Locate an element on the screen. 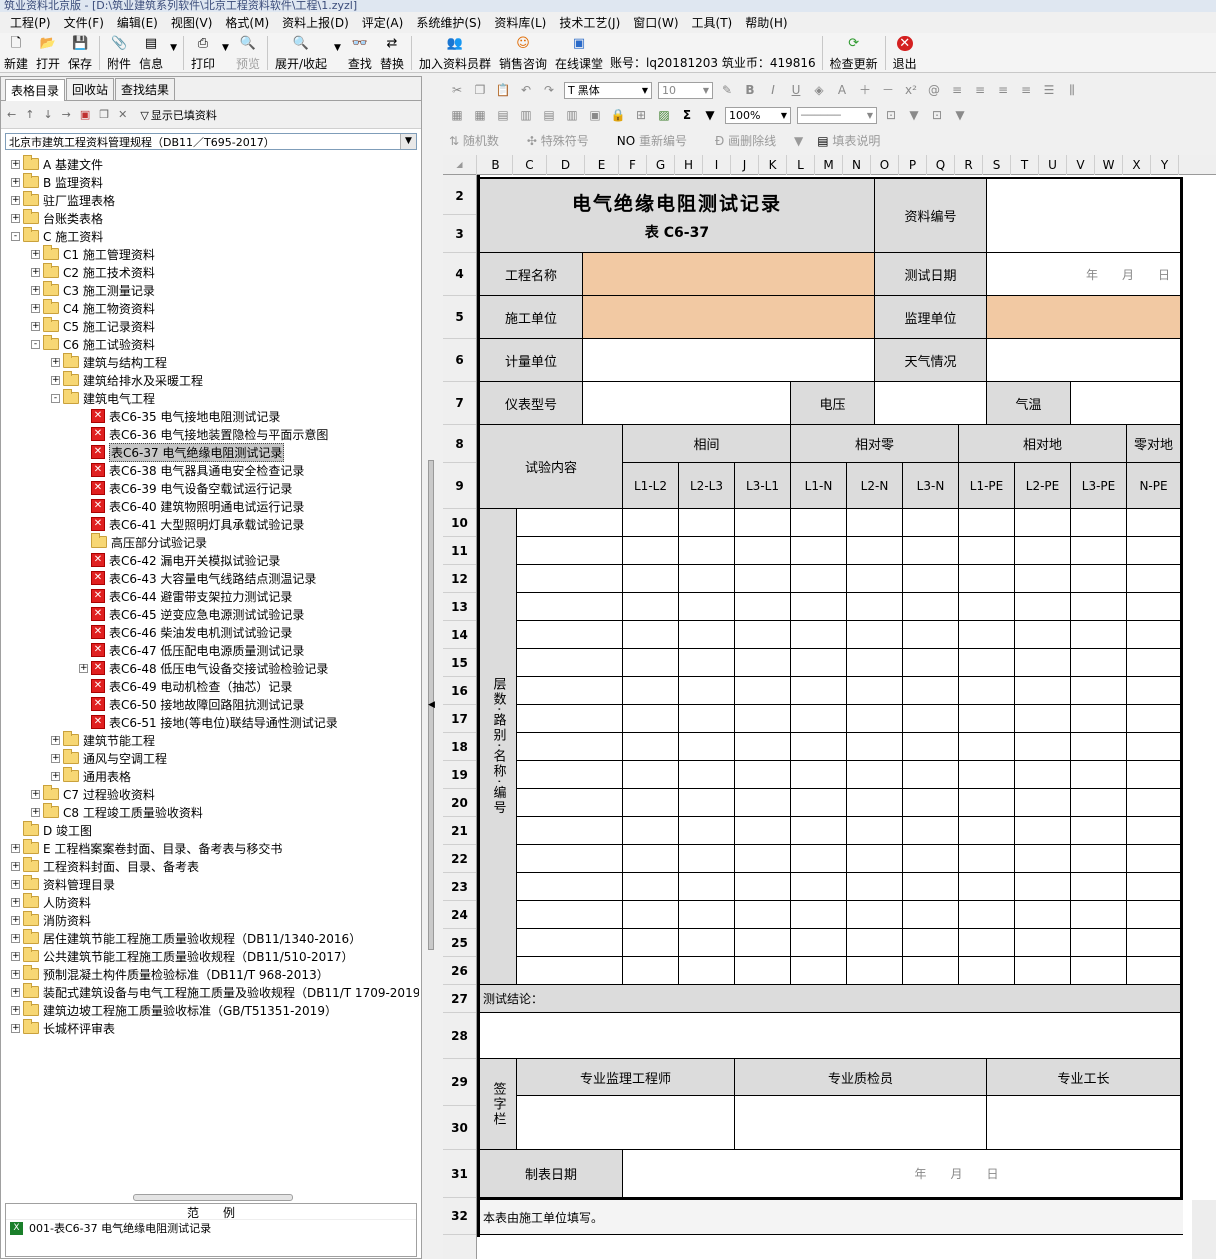  lock-icon: 🔒 is located at coordinates (618, 115).